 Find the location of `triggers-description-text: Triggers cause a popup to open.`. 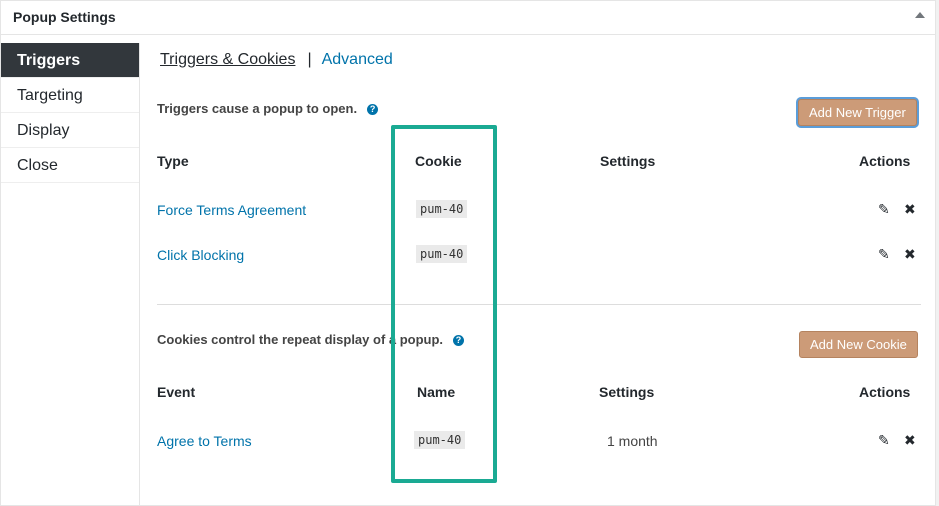

triggers-description-text: Triggers cause a popup to open. is located at coordinates (257, 108).